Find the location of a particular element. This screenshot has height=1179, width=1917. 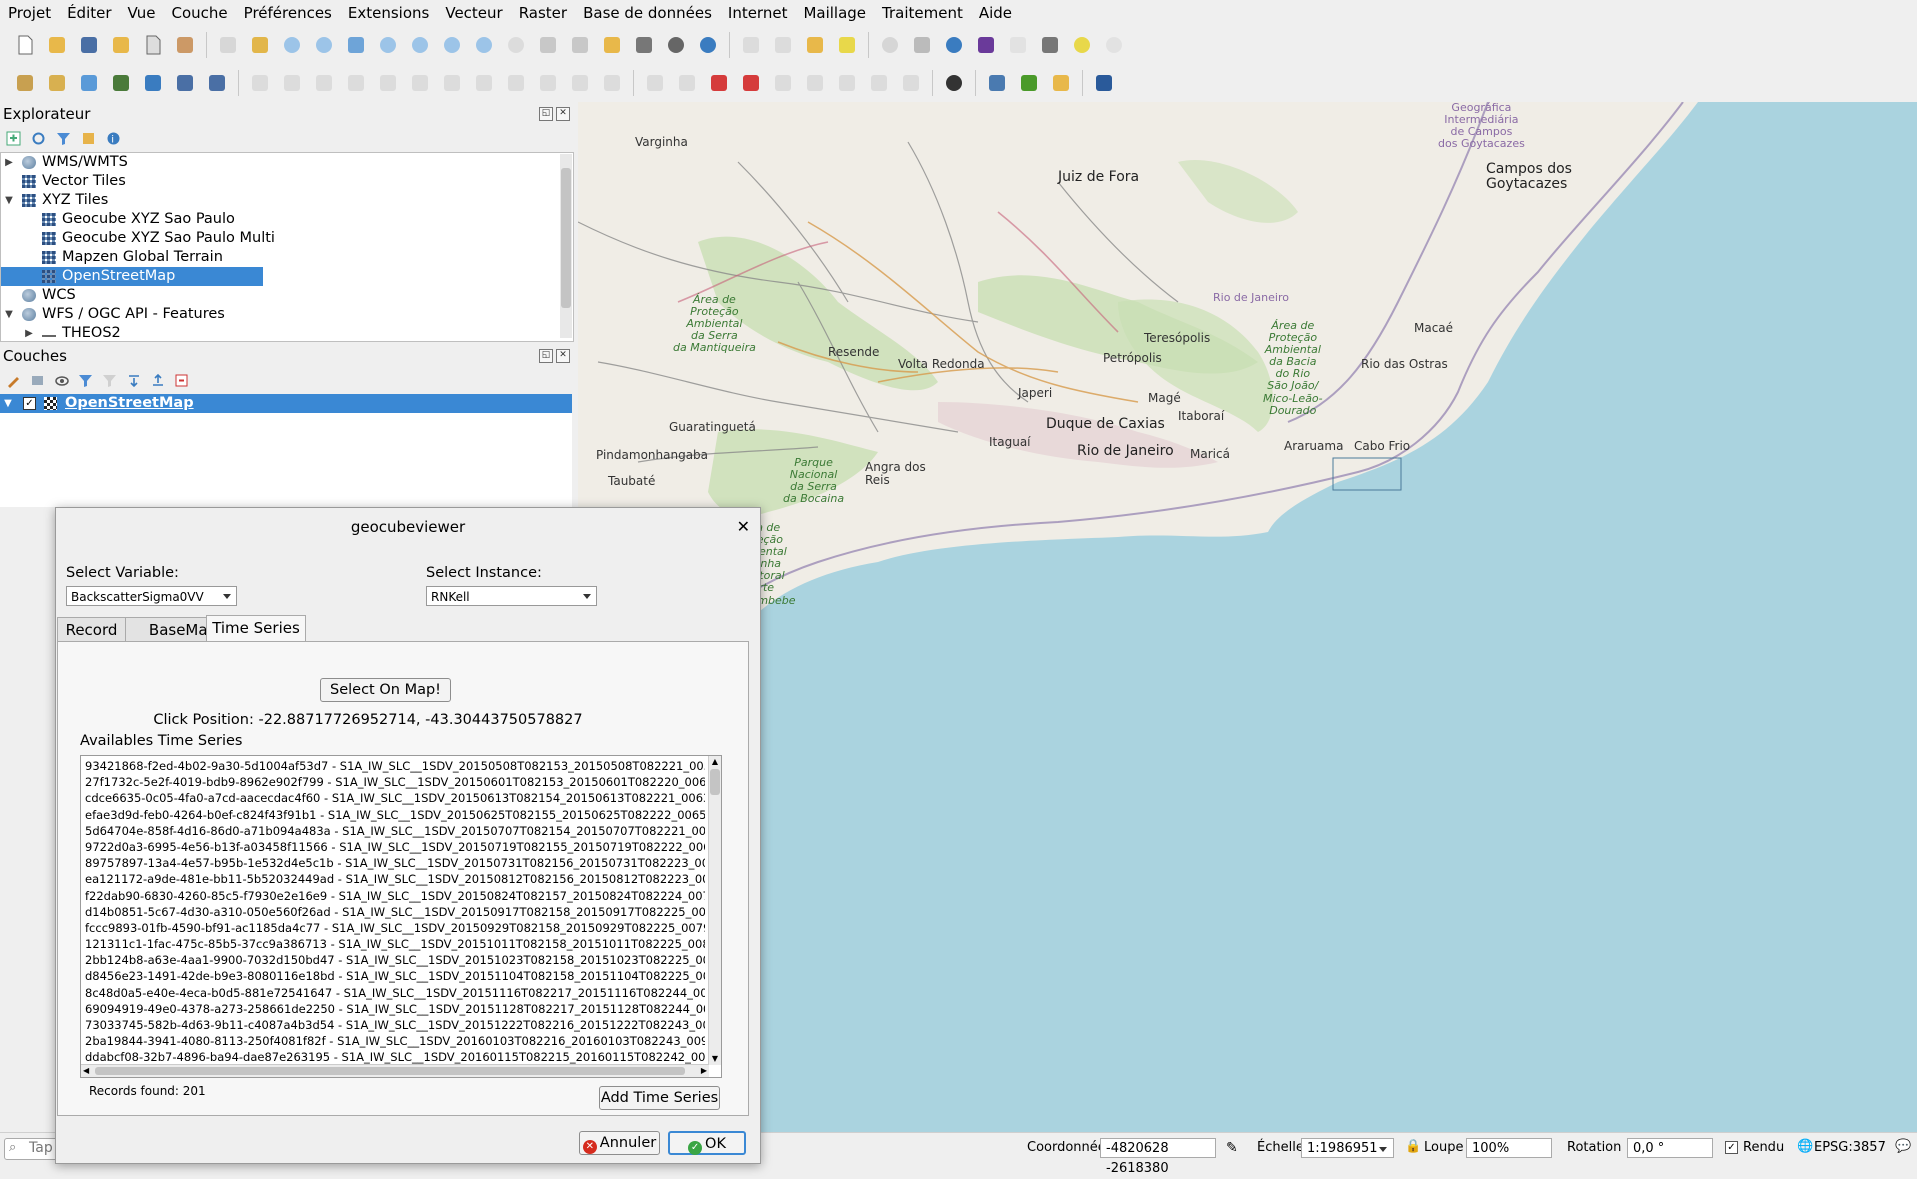

menu-extensions: Extensions is located at coordinates (388, 13).